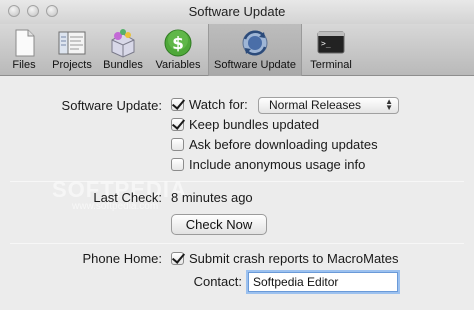 This screenshot has height=310, width=474. I want to click on toolbar-item-software-update: Software Update, so click(255, 50).